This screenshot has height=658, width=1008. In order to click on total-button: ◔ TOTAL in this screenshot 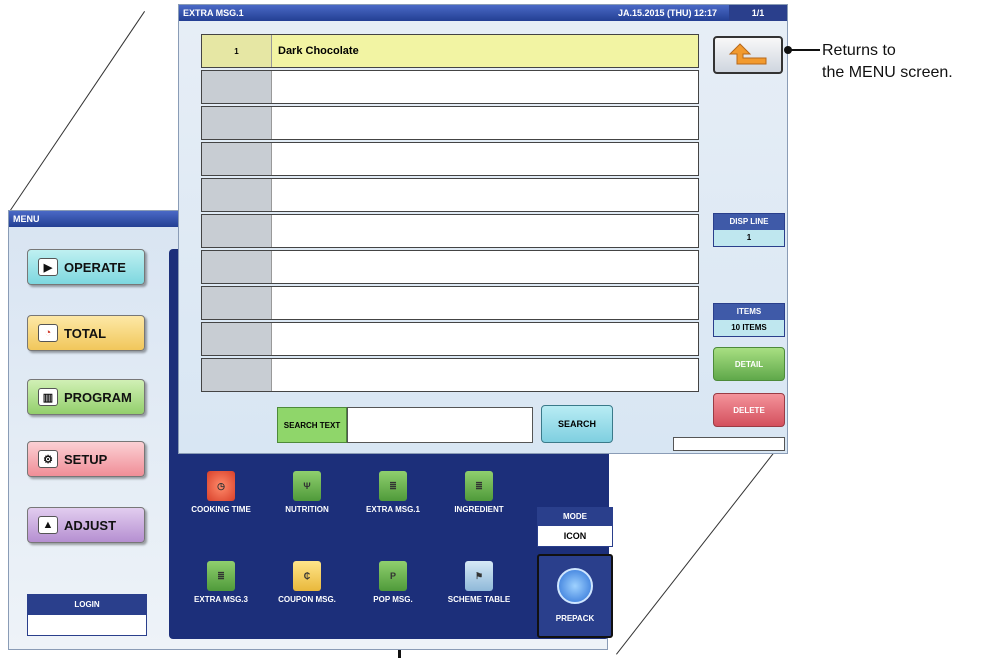, I will do `click(86, 333)`.